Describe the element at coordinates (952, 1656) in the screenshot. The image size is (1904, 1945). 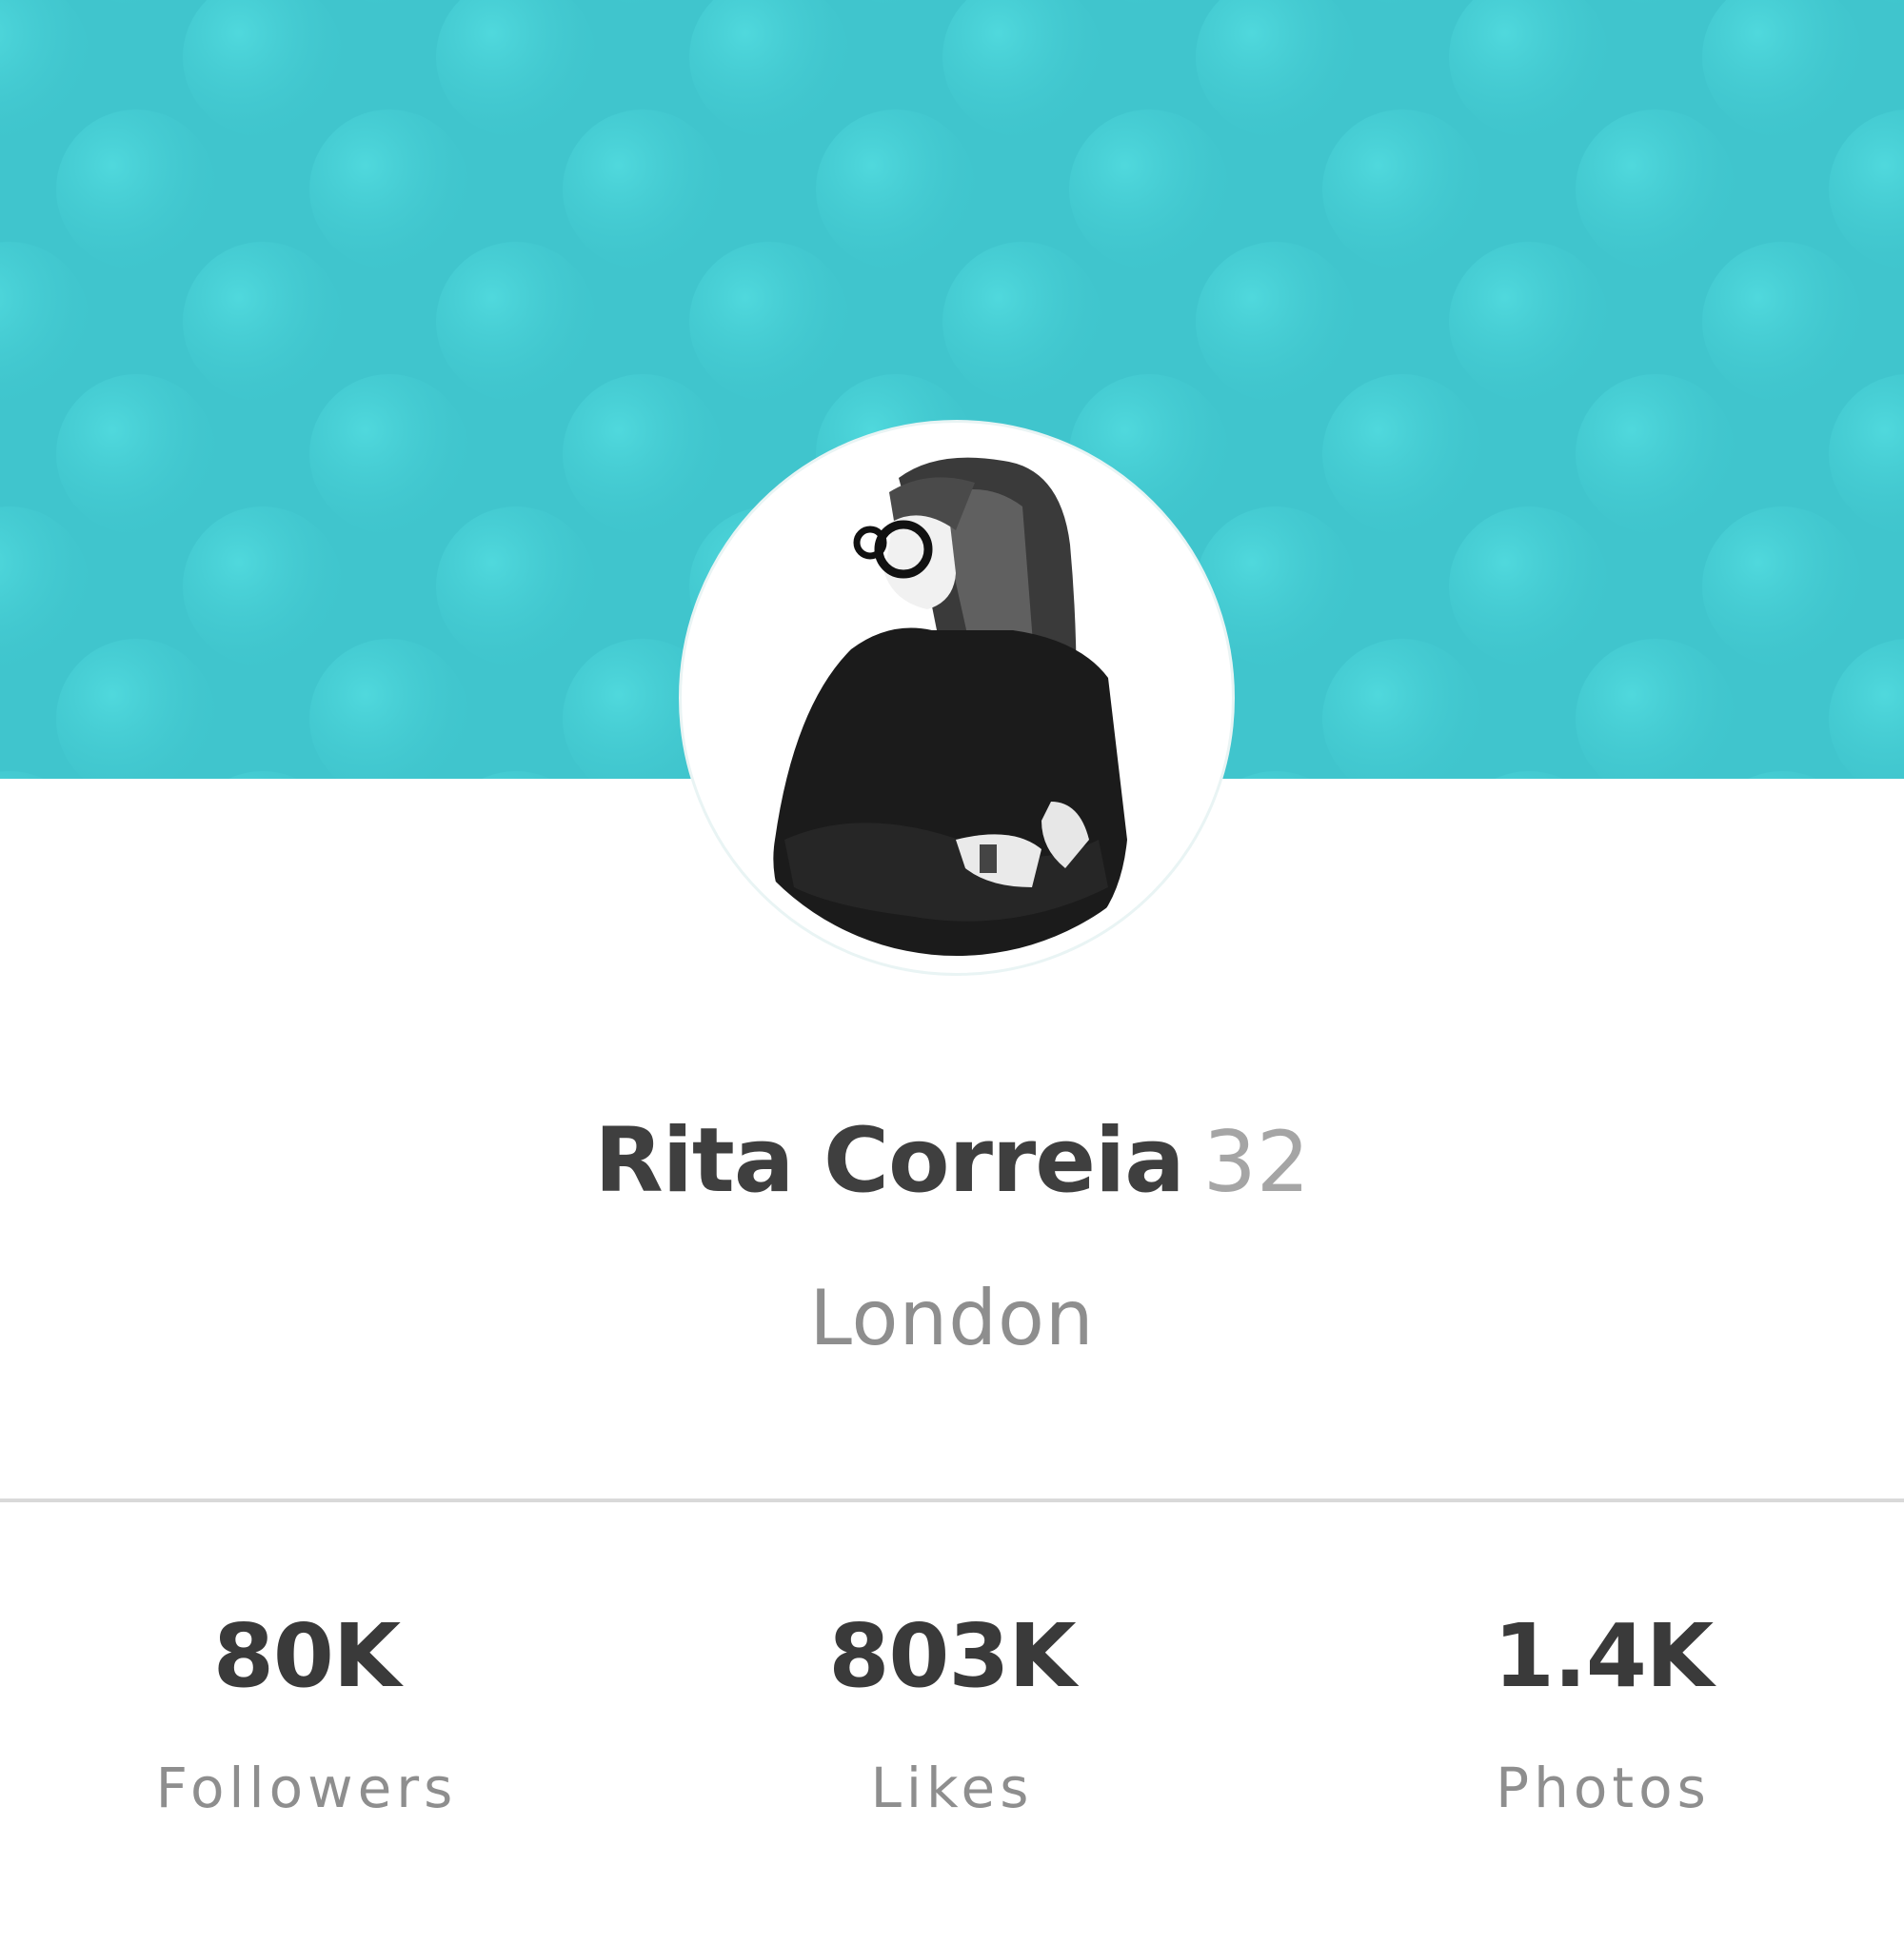
I see `stat-value: 803K` at that location.